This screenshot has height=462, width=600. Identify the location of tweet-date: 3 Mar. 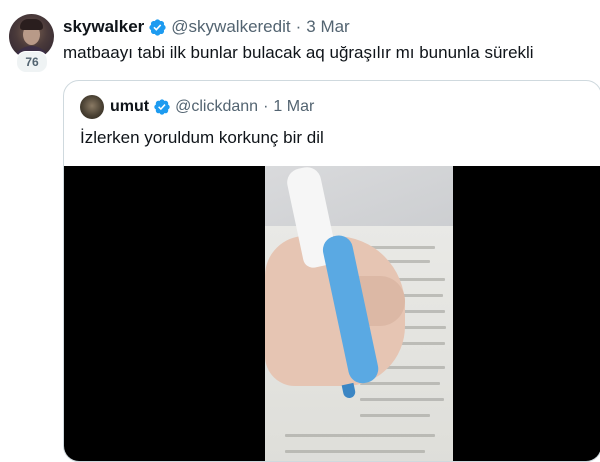
(327, 27).